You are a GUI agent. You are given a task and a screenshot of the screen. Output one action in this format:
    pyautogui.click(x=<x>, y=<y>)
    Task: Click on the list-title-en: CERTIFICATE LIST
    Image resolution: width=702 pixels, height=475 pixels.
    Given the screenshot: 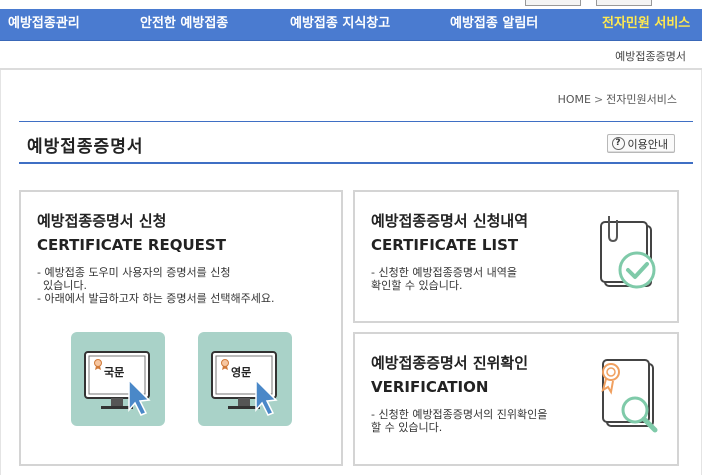 What is the action you would take?
    pyautogui.click(x=445, y=245)
    